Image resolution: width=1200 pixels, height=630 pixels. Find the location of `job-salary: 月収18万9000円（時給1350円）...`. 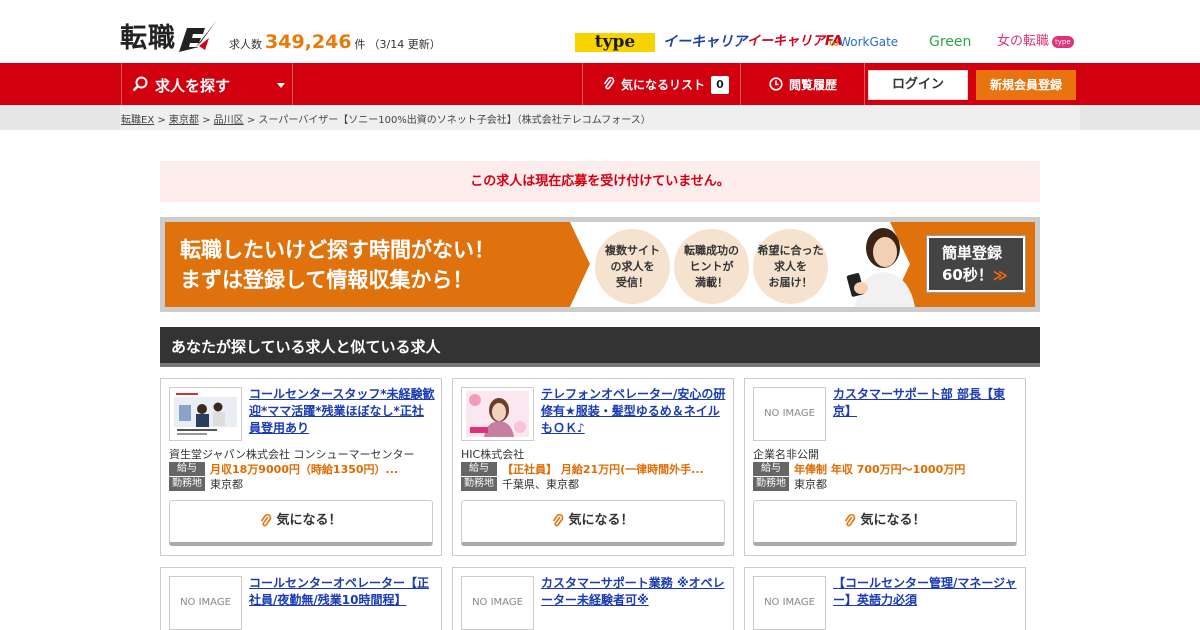

job-salary: 月収18万9000円（時給1350円）... is located at coordinates (304, 469).